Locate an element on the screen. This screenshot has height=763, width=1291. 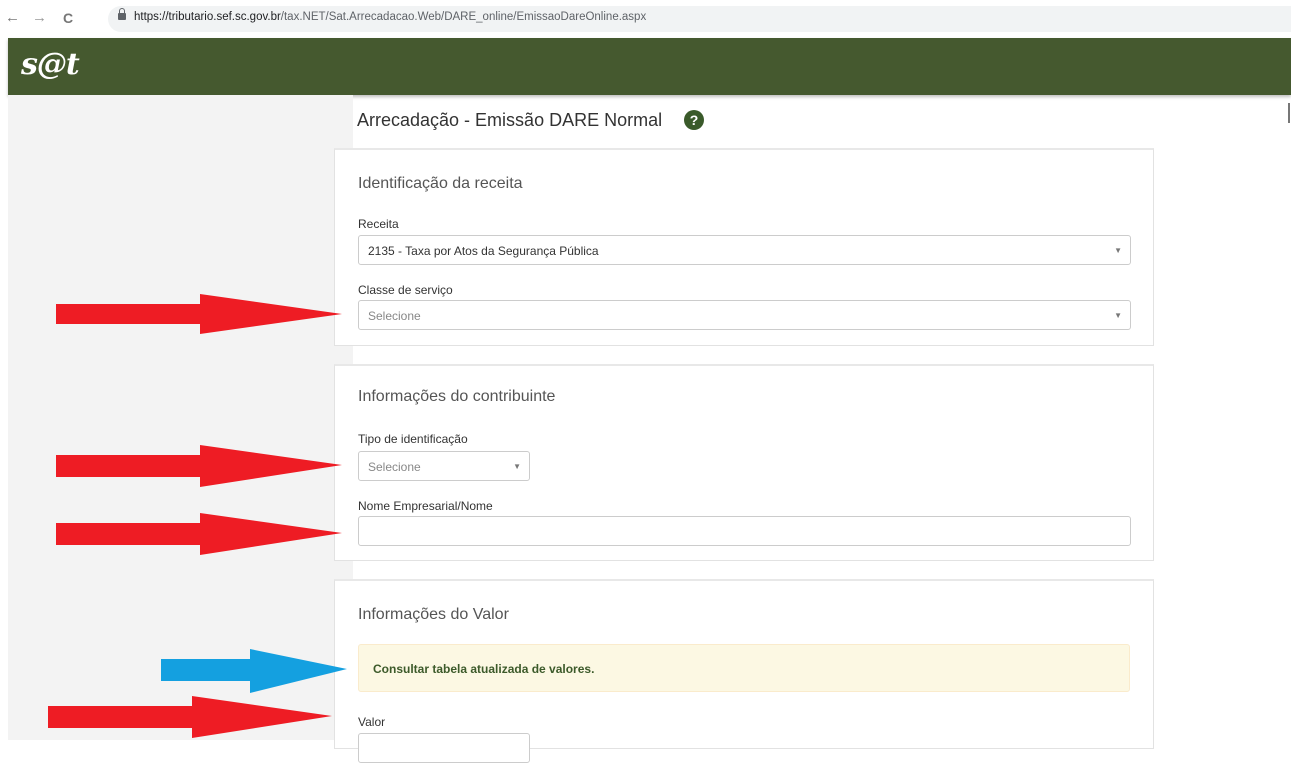
scrollbar-thumb is located at coordinates (1289, 113).